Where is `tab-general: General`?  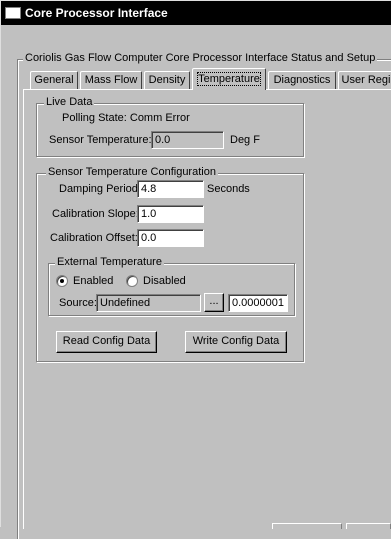
tab-general: General is located at coordinates (54, 80).